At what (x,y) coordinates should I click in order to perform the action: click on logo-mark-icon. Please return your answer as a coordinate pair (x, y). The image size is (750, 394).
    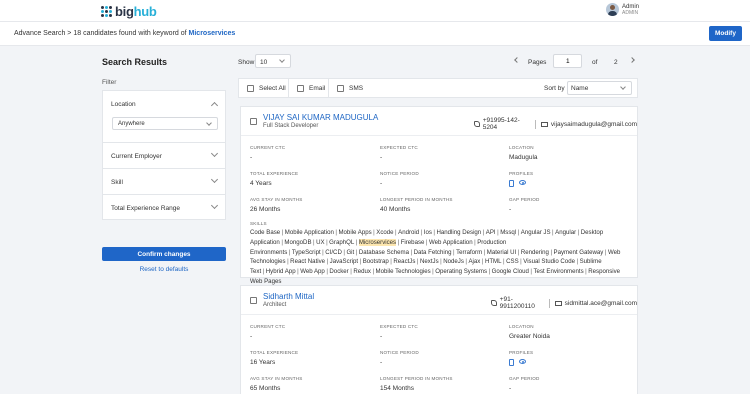
    Looking at the image, I should click on (106, 11).